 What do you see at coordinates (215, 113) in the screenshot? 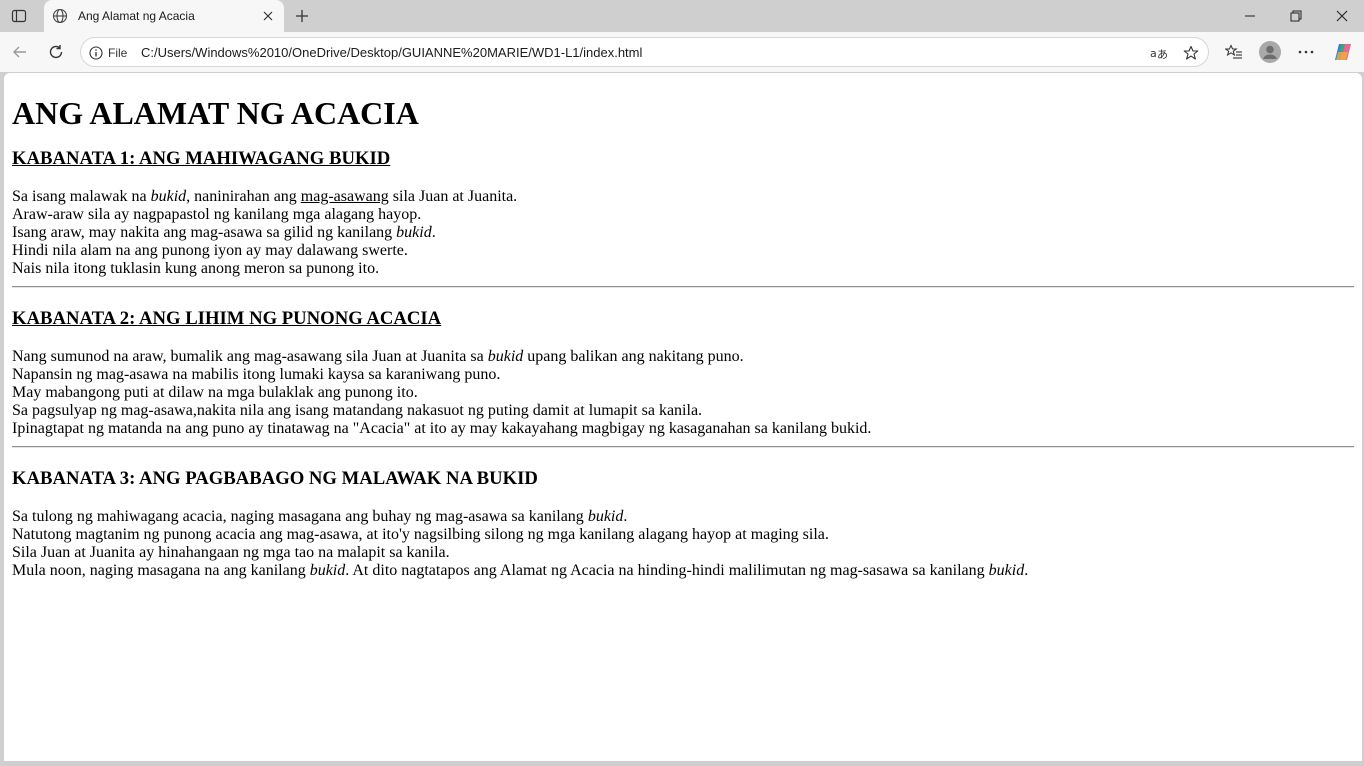
I see `page-title: ANG ALAMAT NG ACACIA` at bounding box center [215, 113].